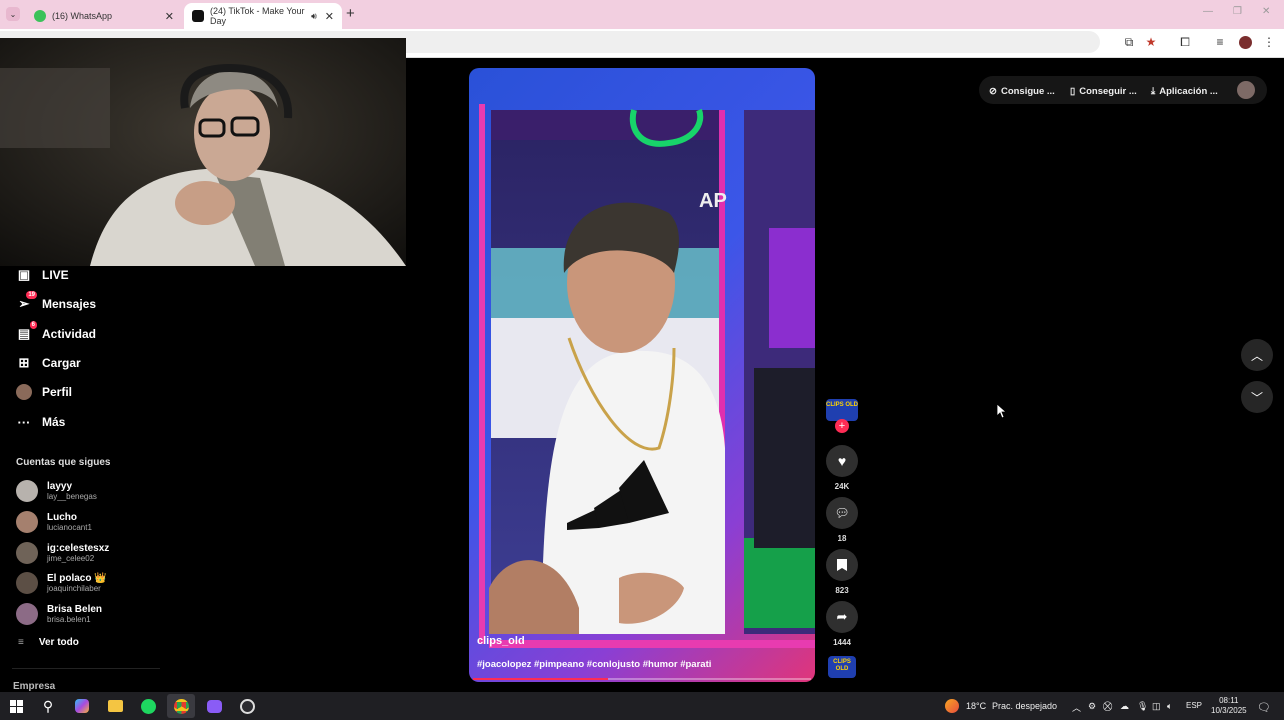 The width and height of the screenshot is (1284, 720). I want to click on discord-icon, so click(214, 706).